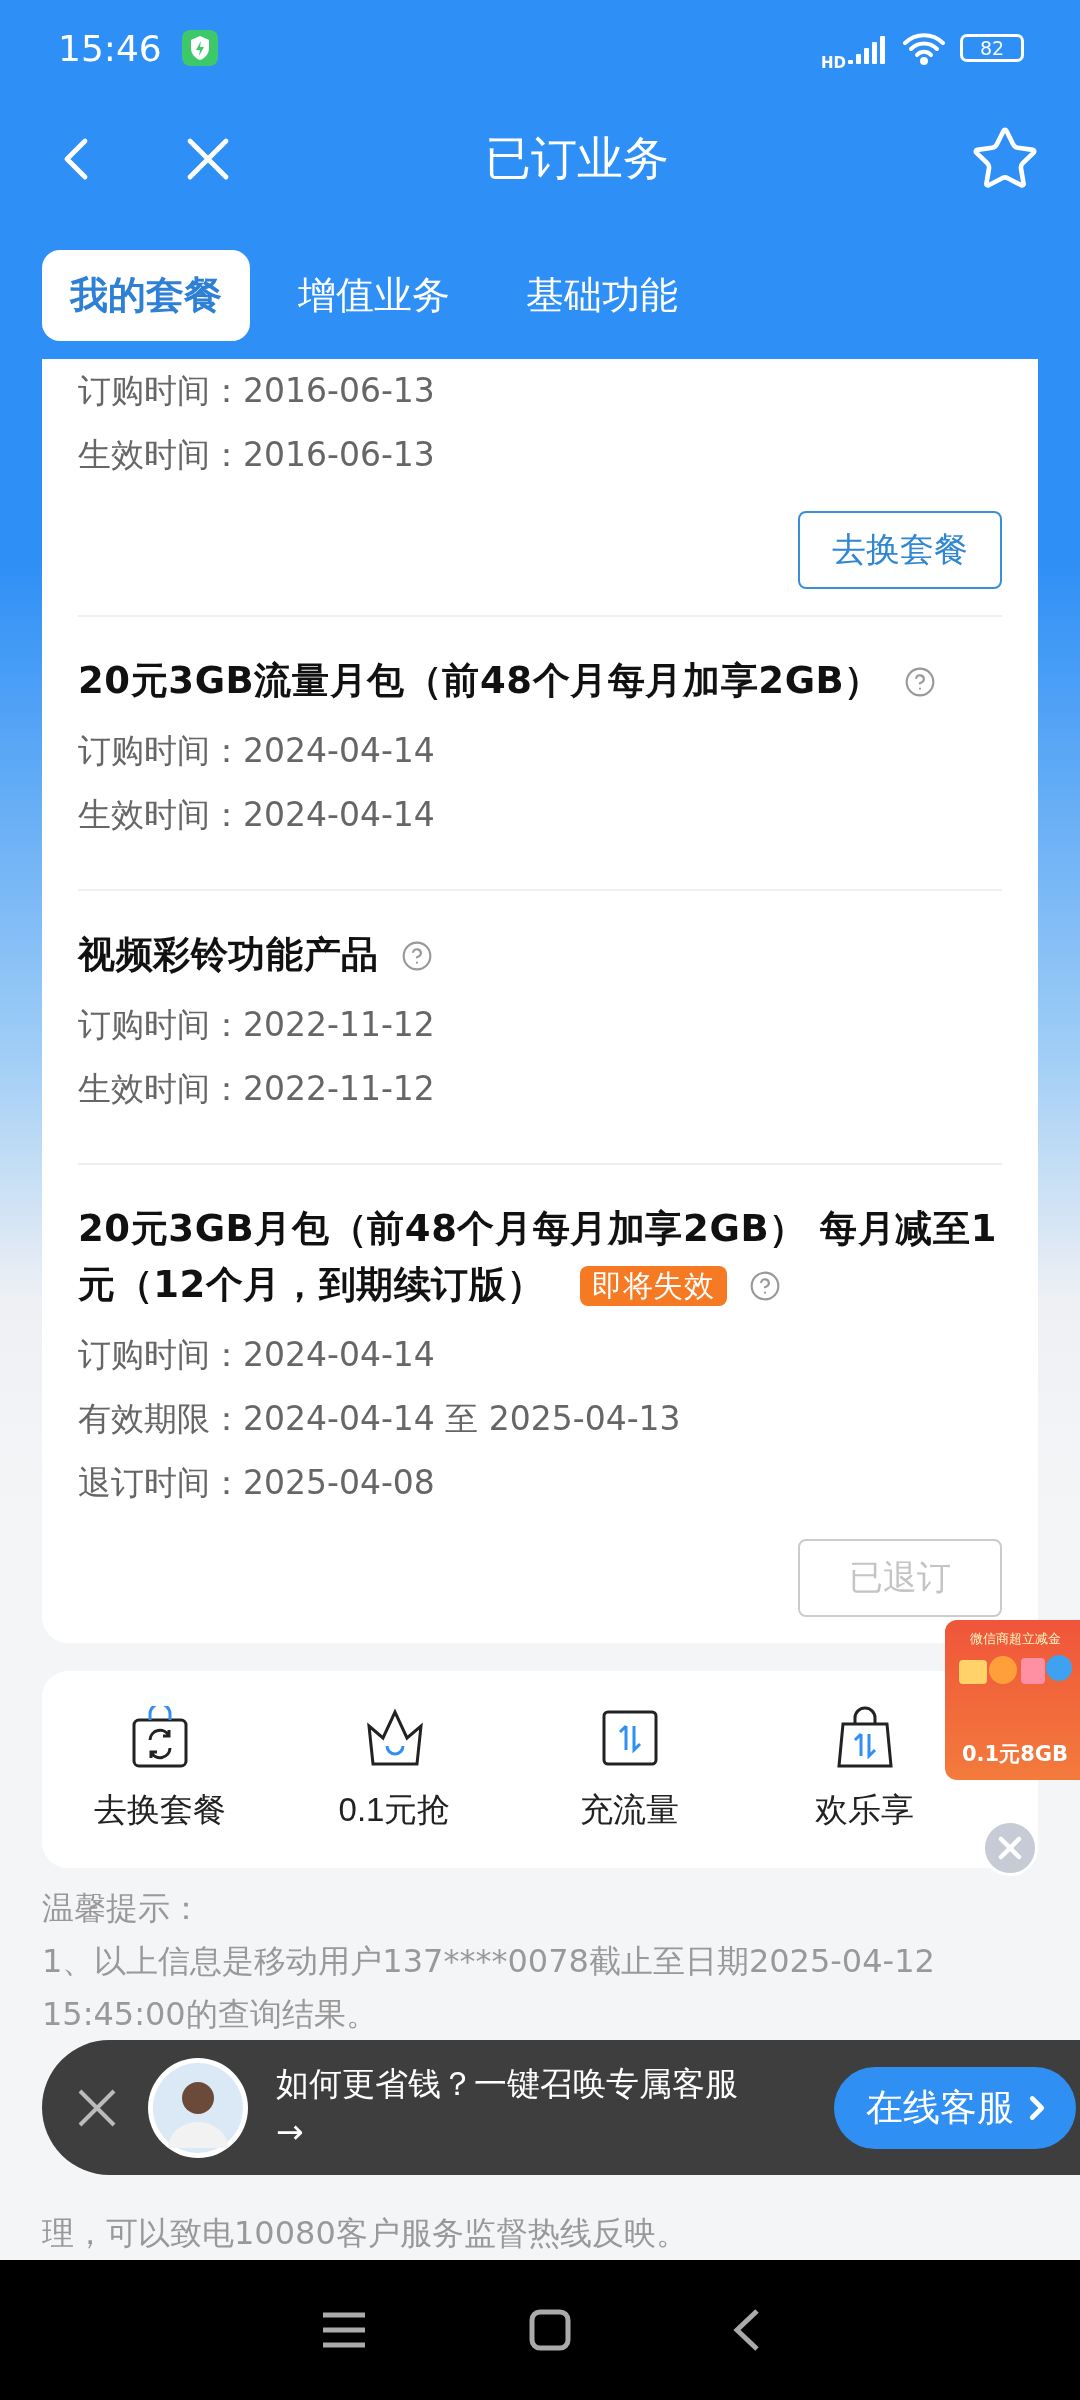 Image resolution: width=1080 pixels, height=2400 pixels. What do you see at coordinates (550, 2330) in the screenshot?
I see `home-icon` at bounding box center [550, 2330].